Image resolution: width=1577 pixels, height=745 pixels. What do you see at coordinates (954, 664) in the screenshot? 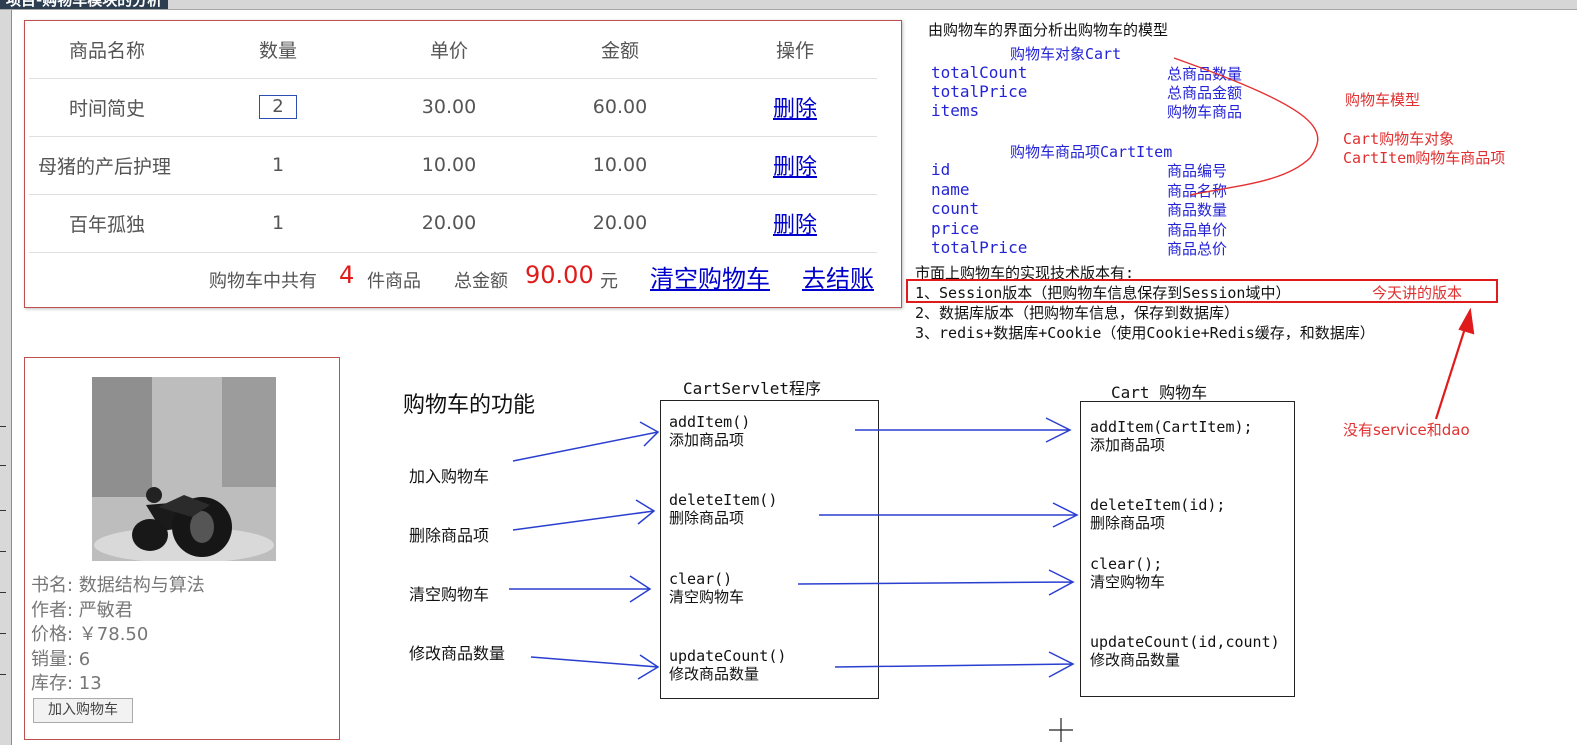
I see `arrow-updatecount` at bounding box center [954, 664].